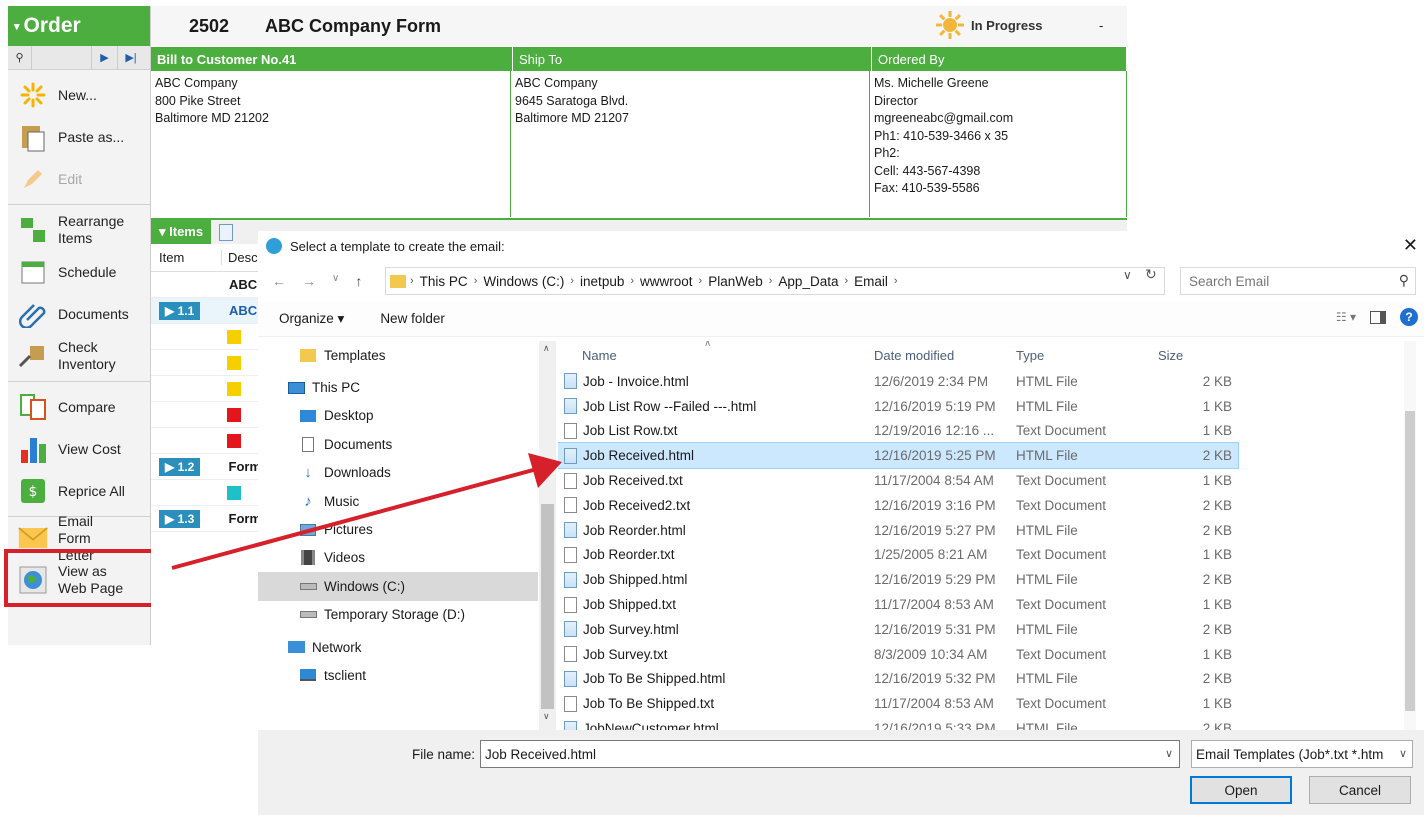  I want to click on preview-pane-icon, so click(1378, 317).